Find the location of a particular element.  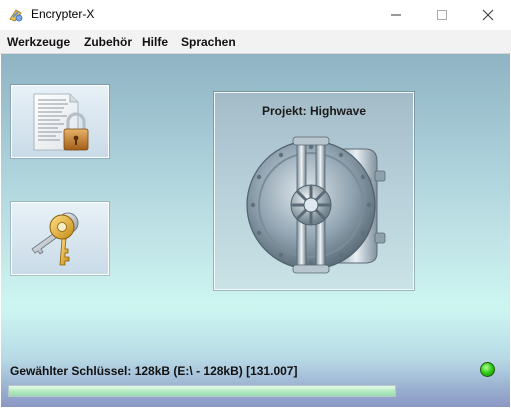

menu-sprachen: Sprachen is located at coordinates (208, 42).